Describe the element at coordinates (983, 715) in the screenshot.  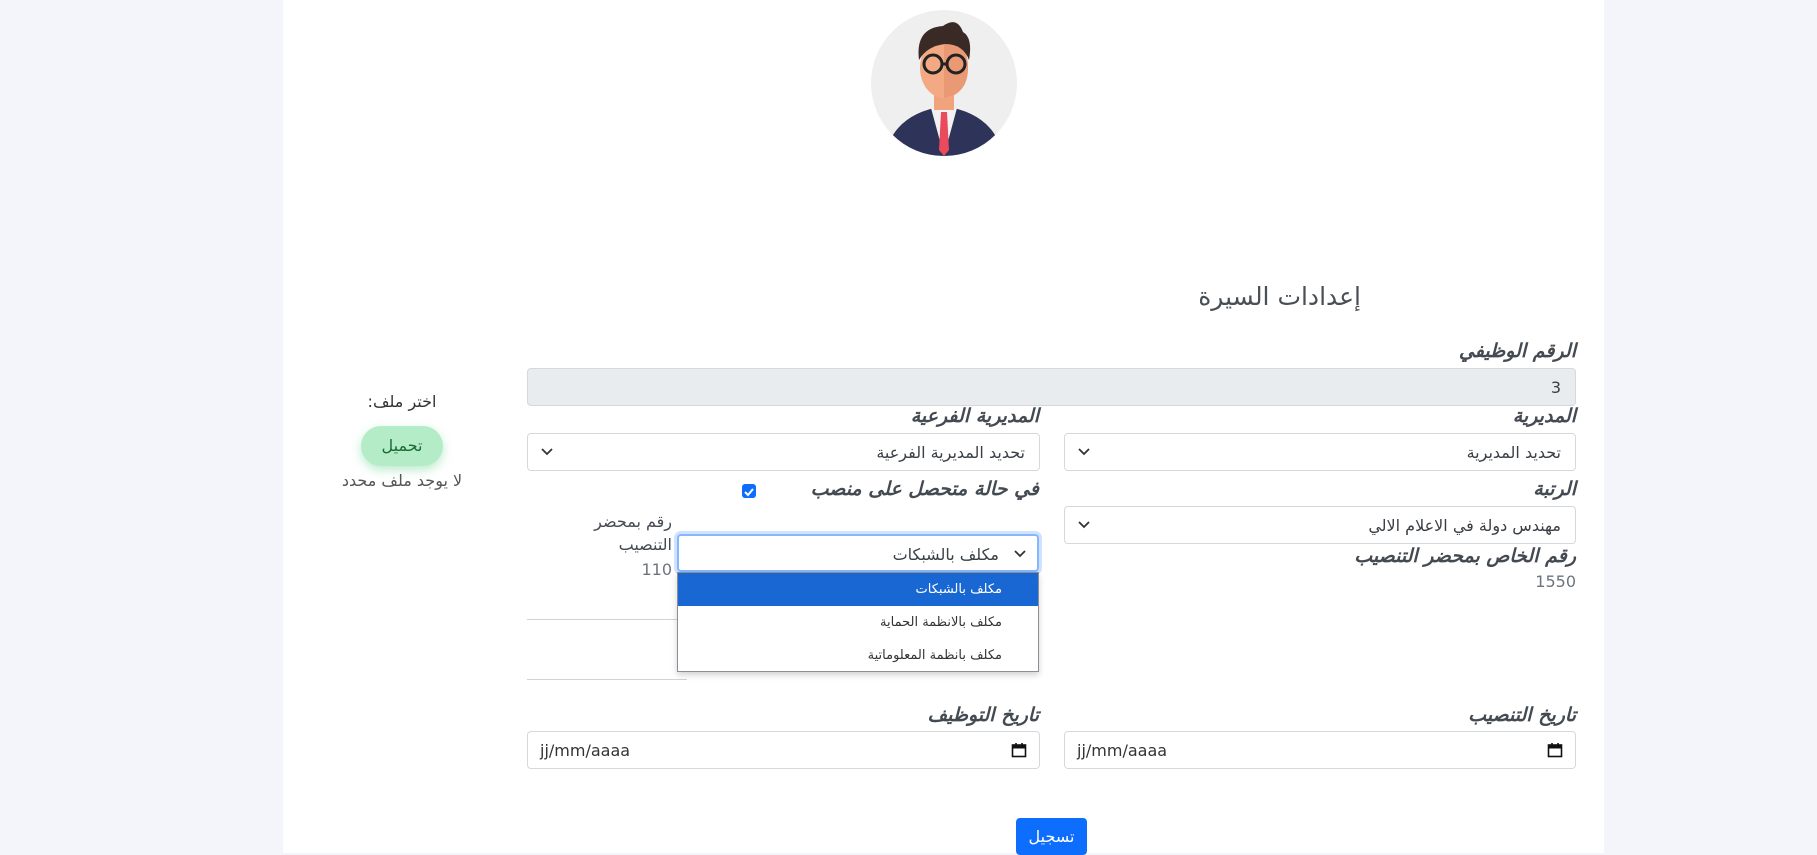
I see `hiring-date-label: تاريخ التوظيف` at that location.